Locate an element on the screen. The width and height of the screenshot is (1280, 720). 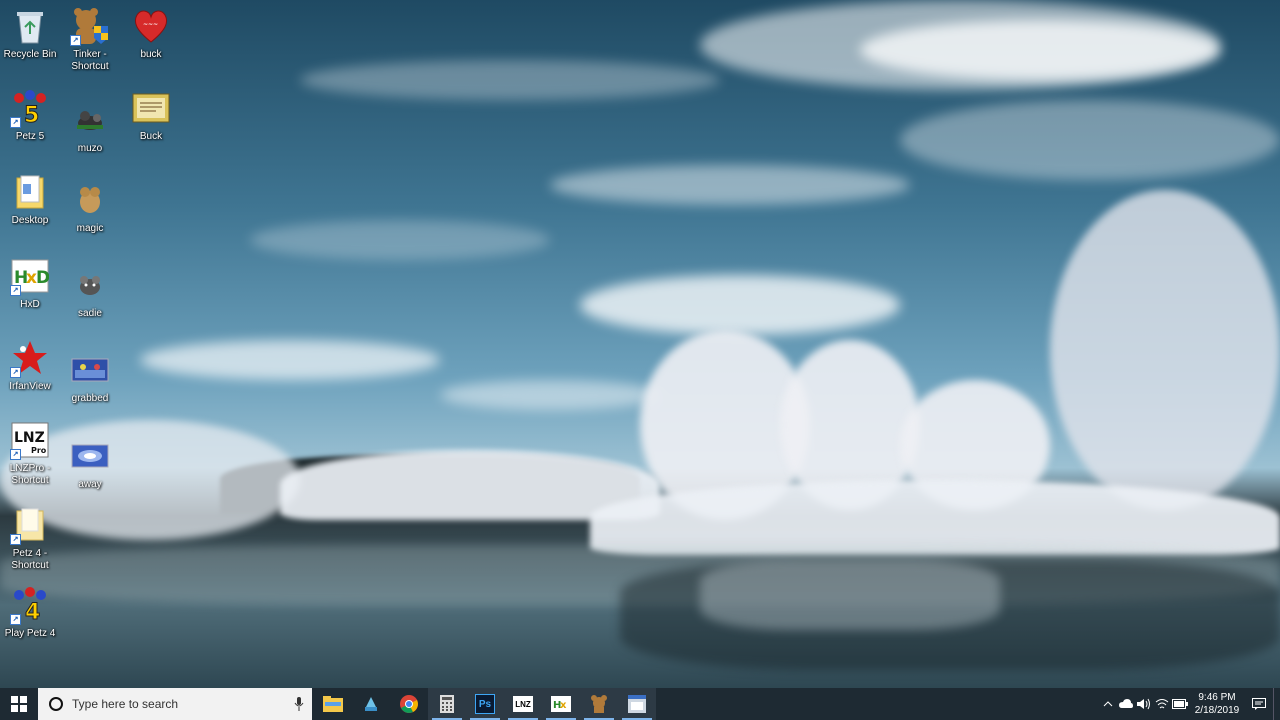
show-hidden-icons-button is located at coordinates (1108, 704).